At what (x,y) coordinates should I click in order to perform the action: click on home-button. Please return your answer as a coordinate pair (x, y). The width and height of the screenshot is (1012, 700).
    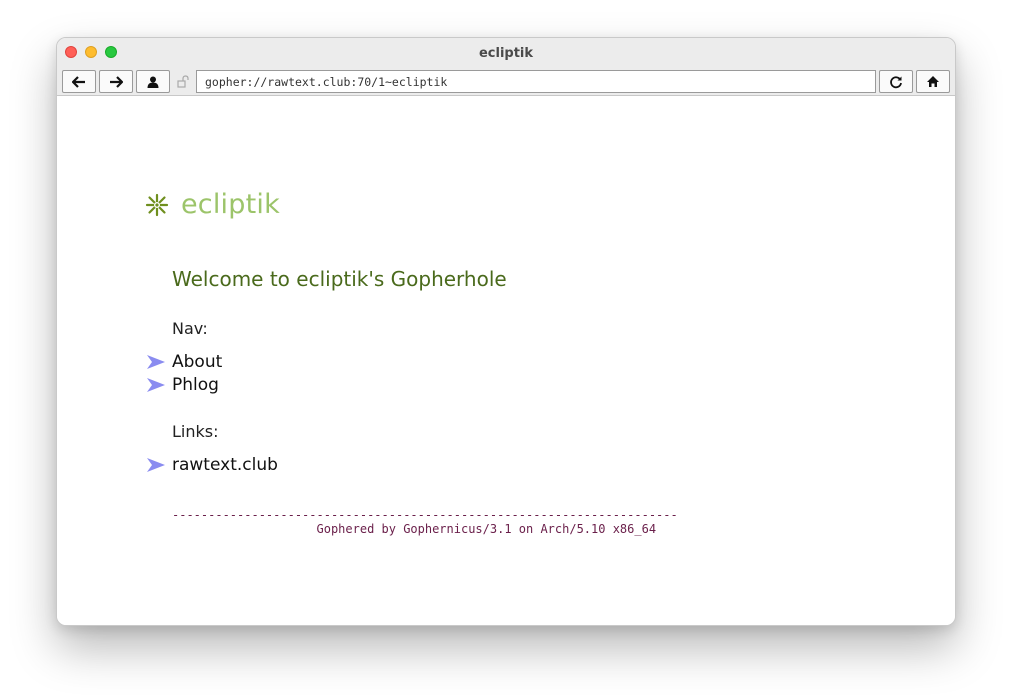
    Looking at the image, I should click on (933, 81).